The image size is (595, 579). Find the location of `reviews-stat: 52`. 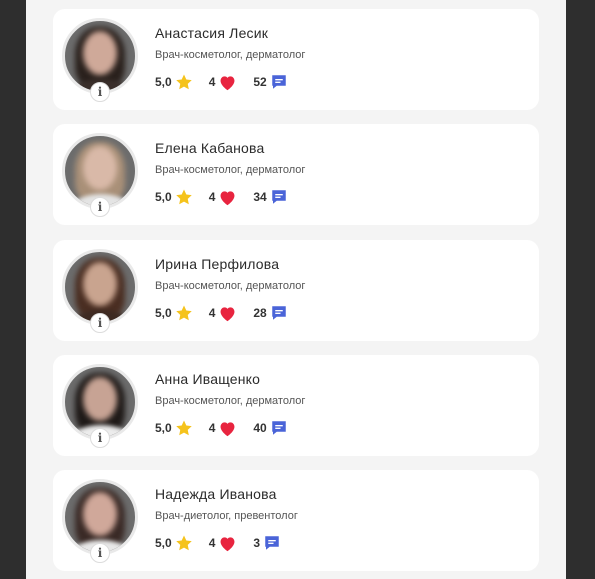

reviews-stat: 52 is located at coordinates (270, 82).